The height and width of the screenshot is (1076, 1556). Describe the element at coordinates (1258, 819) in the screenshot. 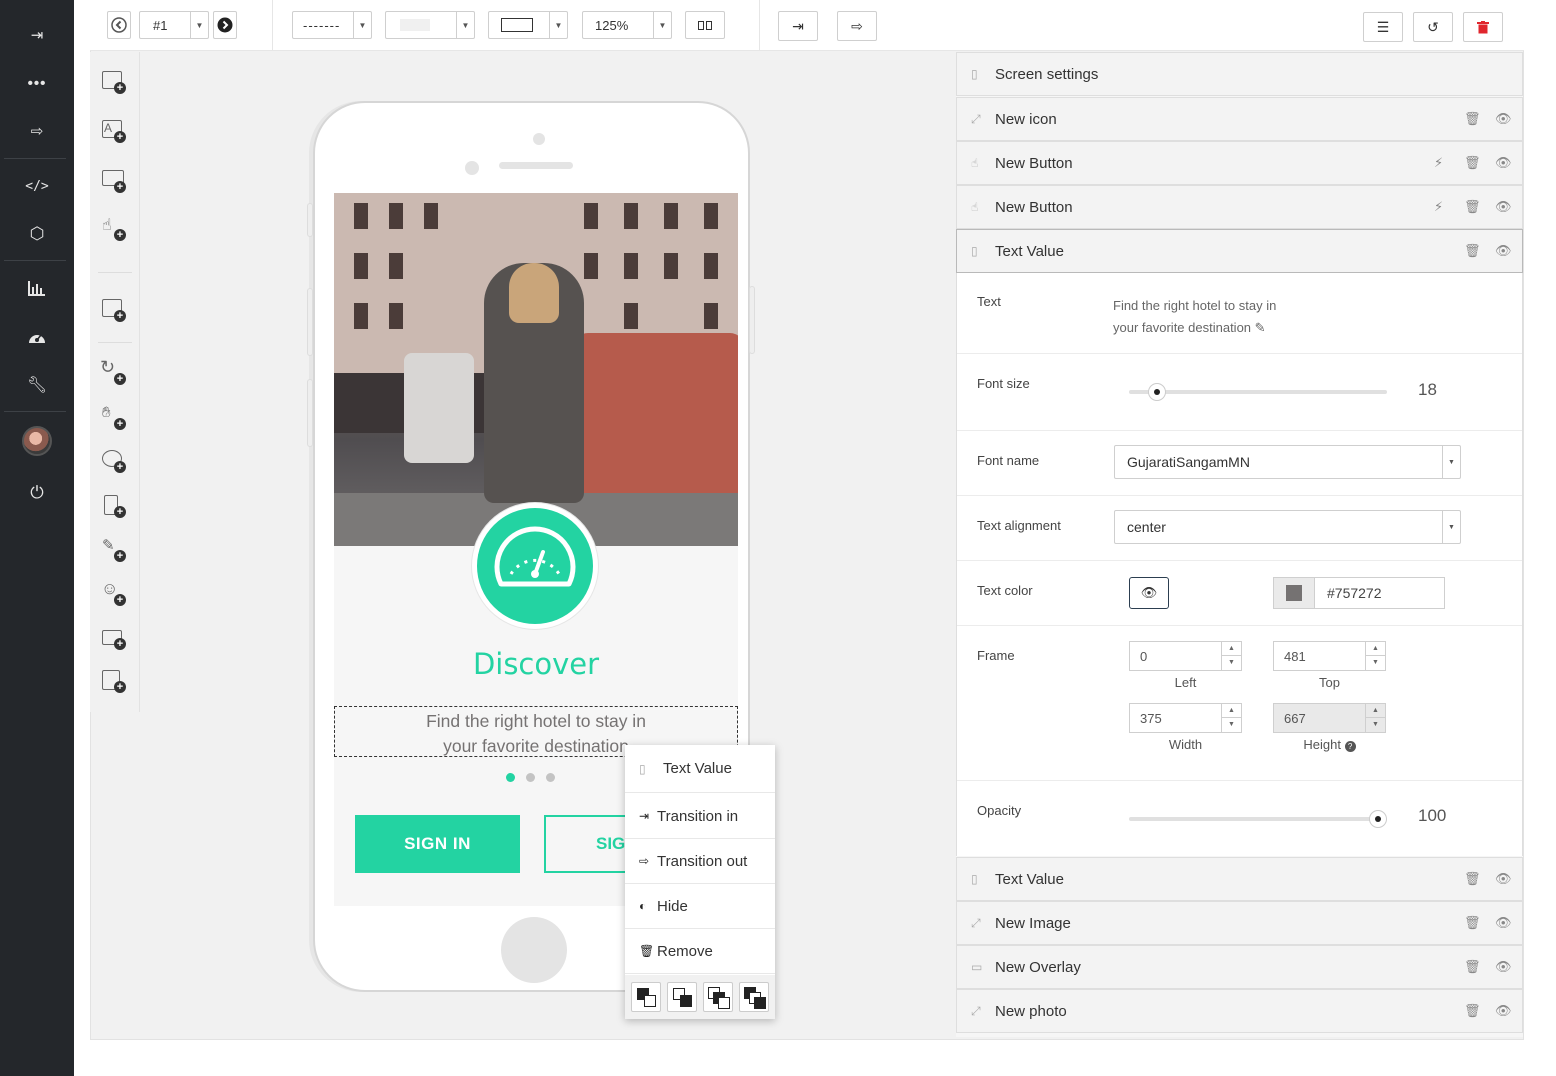

I see `opacity-slider` at that location.